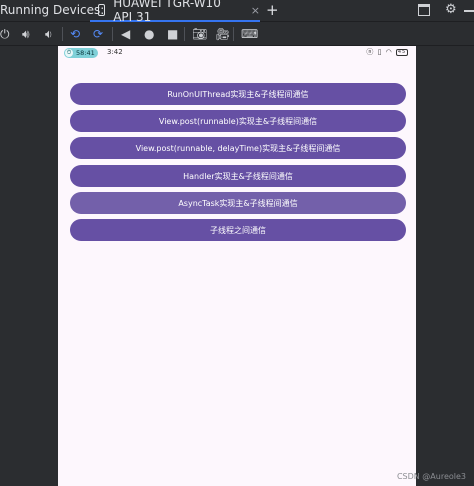 The image size is (474, 486). What do you see at coordinates (380, 52) in the screenshot?
I see `vibrate-icon: ▯` at bounding box center [380, 52].